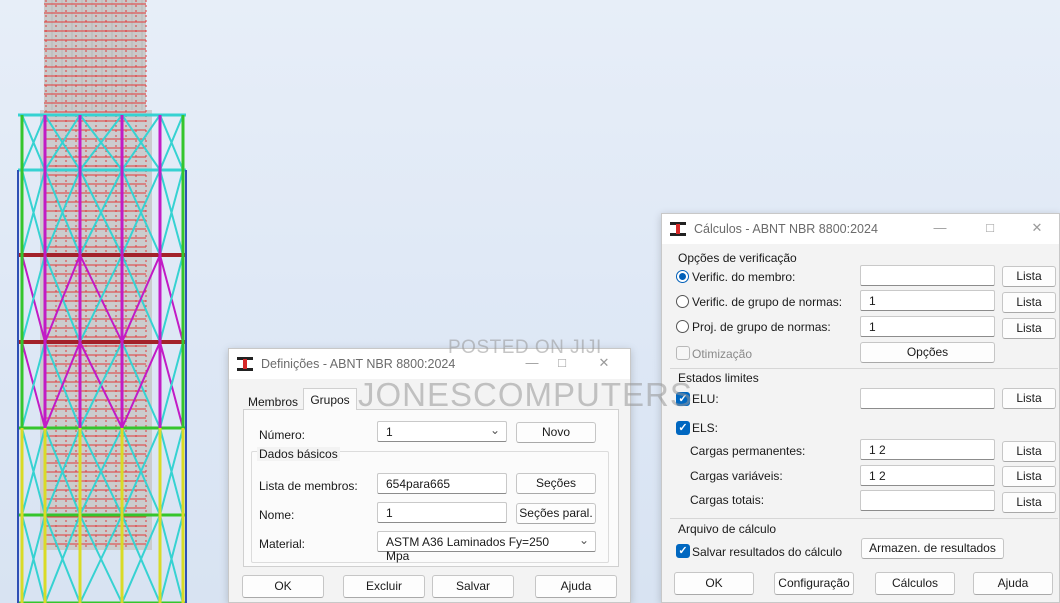 The height and width of the screenshot is (603, 1060). I want to click on otimizacao-checkbox, so click(683, 353).